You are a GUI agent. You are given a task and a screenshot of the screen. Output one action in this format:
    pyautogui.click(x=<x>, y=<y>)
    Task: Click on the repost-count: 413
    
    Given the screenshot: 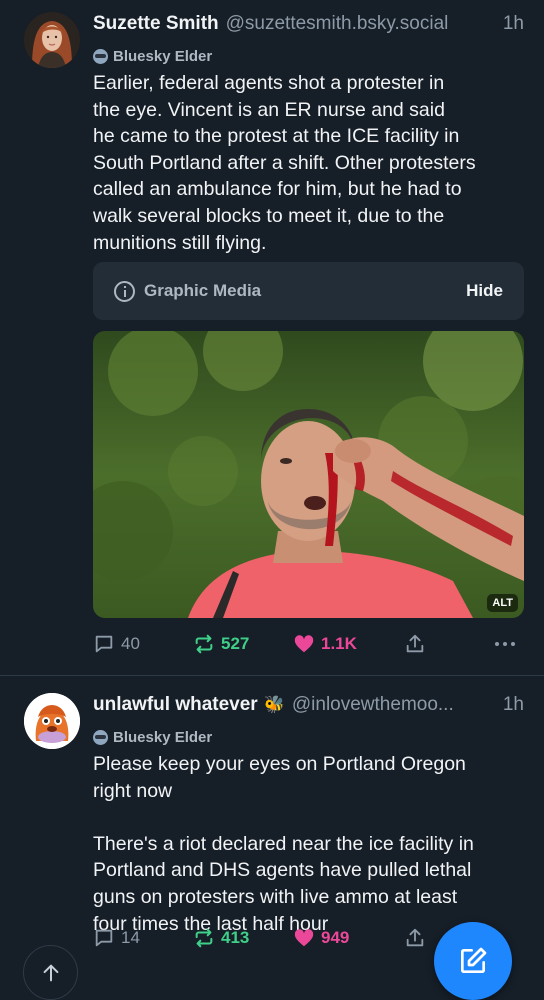 What is the action you would take?
    pyautogui.click(x=235, y=937)
    